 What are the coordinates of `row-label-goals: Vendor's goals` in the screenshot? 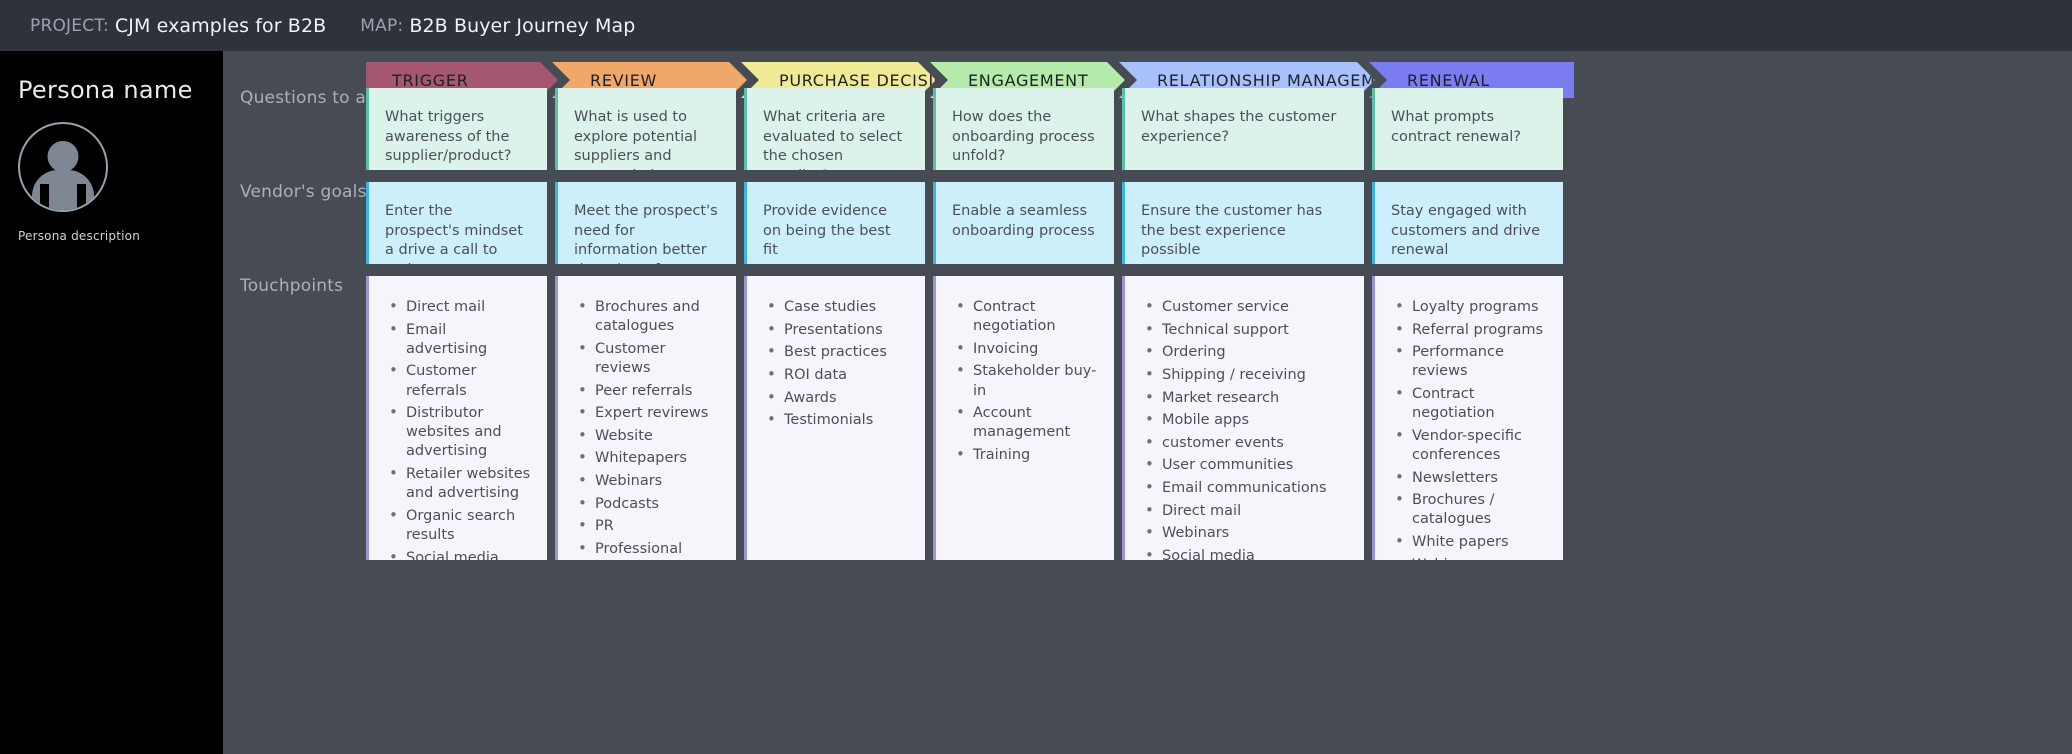 It's located at (303, 192).